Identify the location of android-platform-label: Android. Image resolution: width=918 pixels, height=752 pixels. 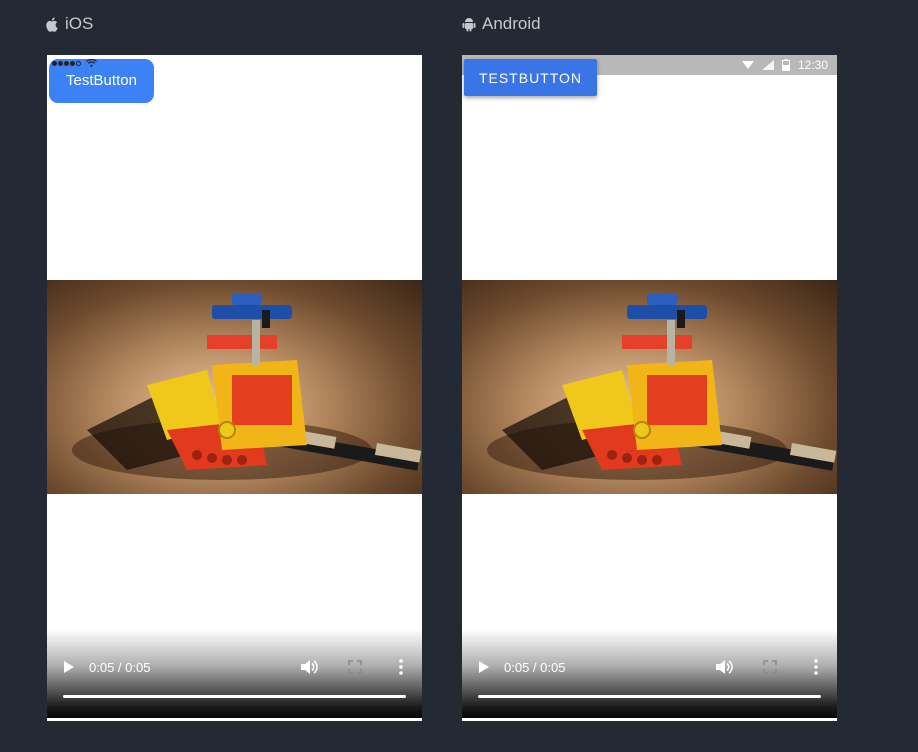
(501, 24).